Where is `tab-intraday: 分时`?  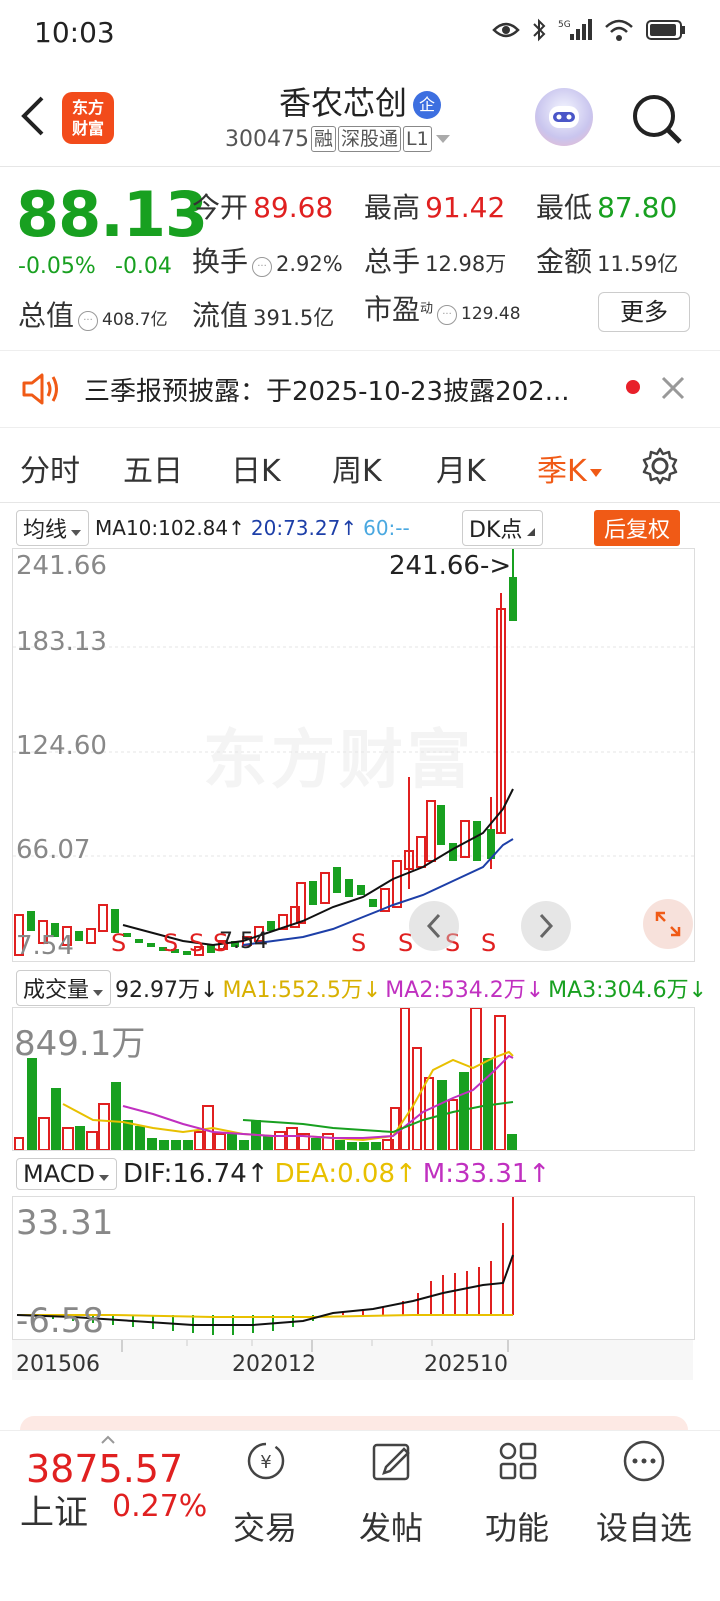
tab-intraday: 分时 is located at coordinates (50, 468).